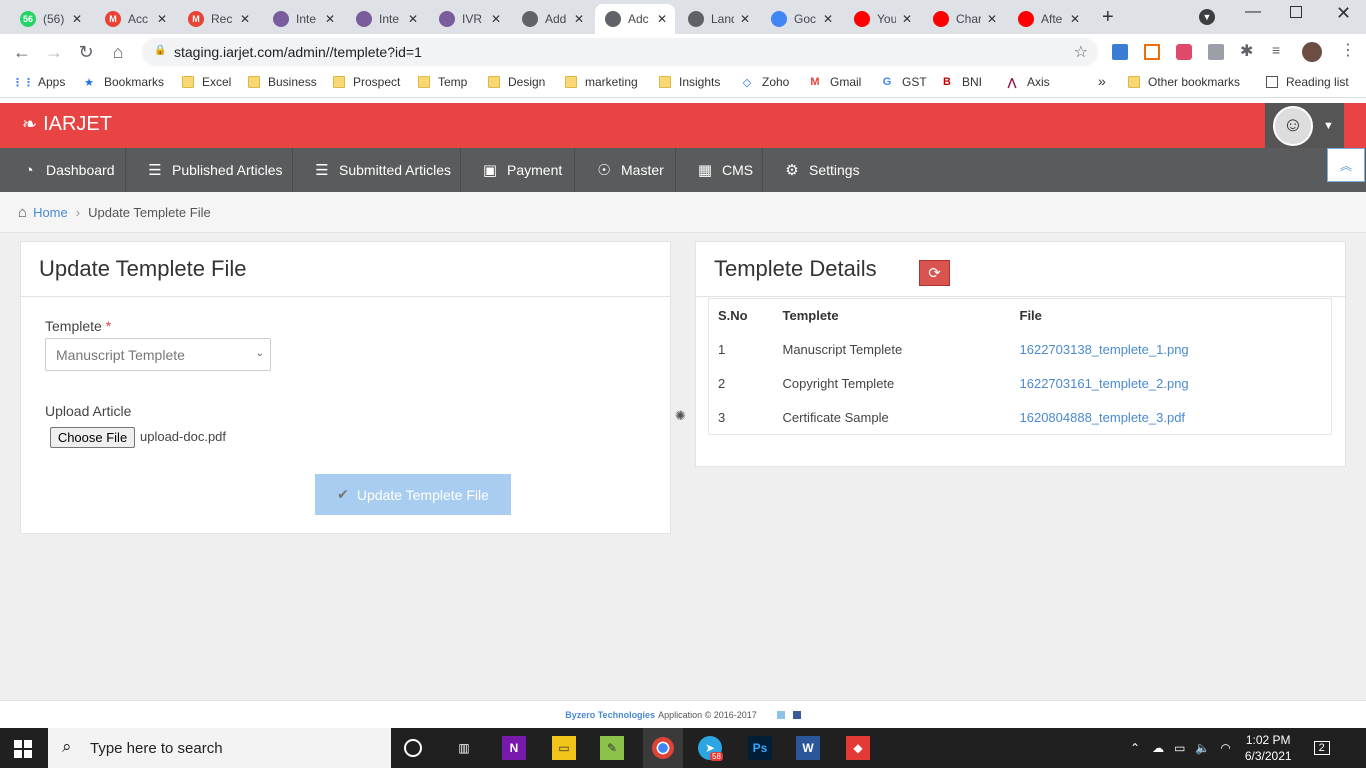  What do you see at coordinates (366, 82) in the screenshot?
I see `bookmark-item: Prospect` at bounding box center [366, 82].